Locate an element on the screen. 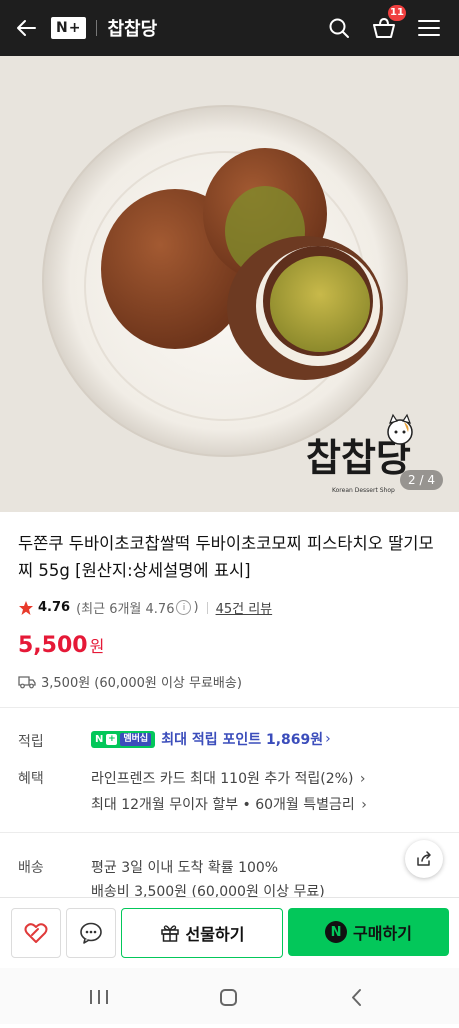  home-icon is located at coordinates (229, 999).